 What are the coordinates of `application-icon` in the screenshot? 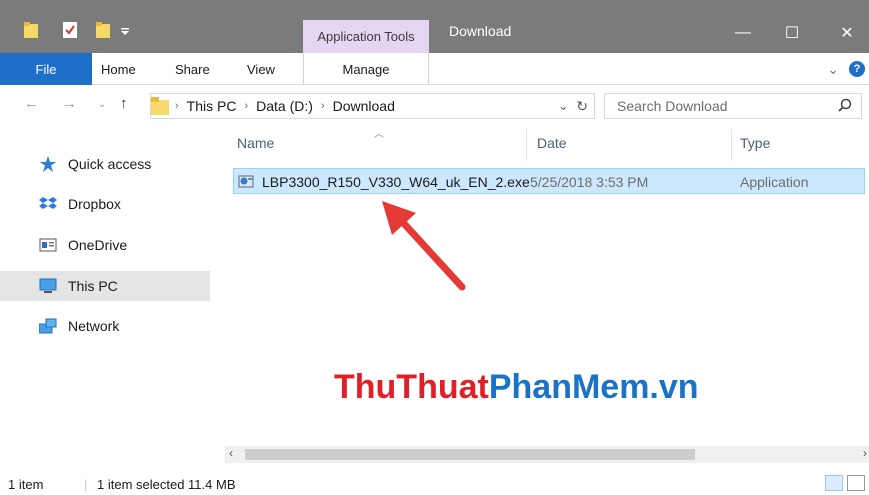 It's located at (246, 181).